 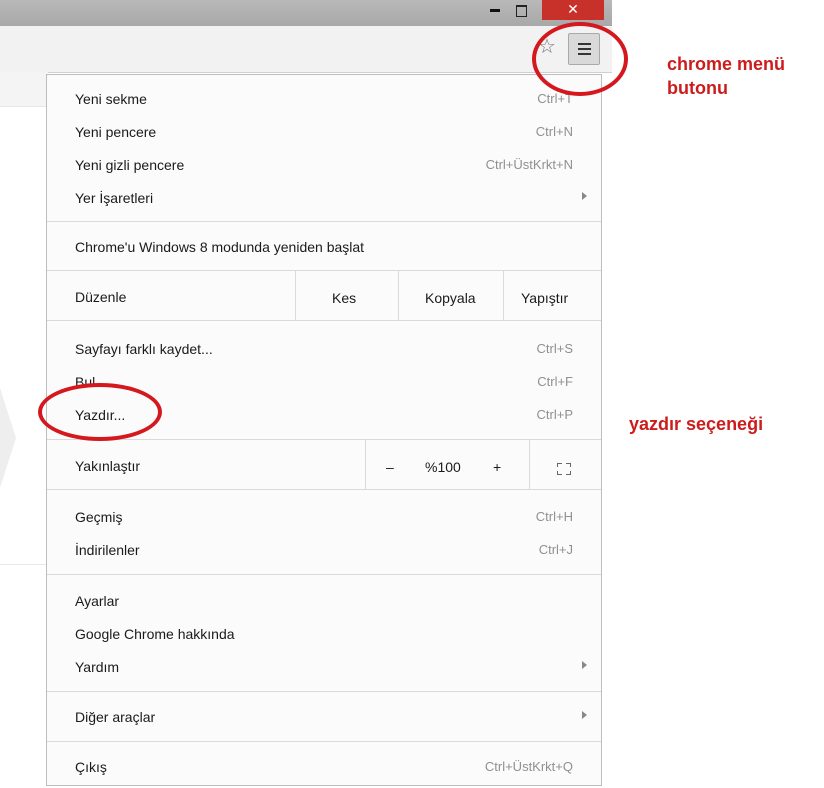 I want to click on menu-item-new-tab: Yeni sekme Ctrl+T, so click(x=324, y=99).